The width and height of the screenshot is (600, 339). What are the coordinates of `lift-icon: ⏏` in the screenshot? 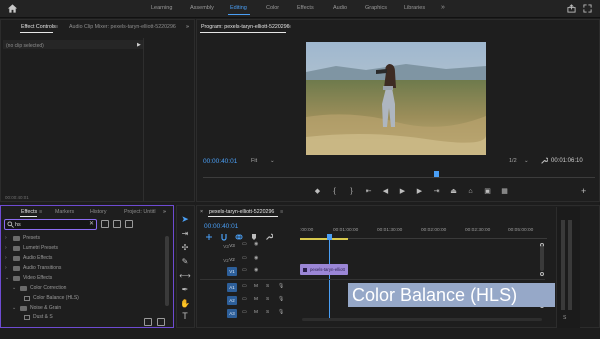 It's located at (453, 191).